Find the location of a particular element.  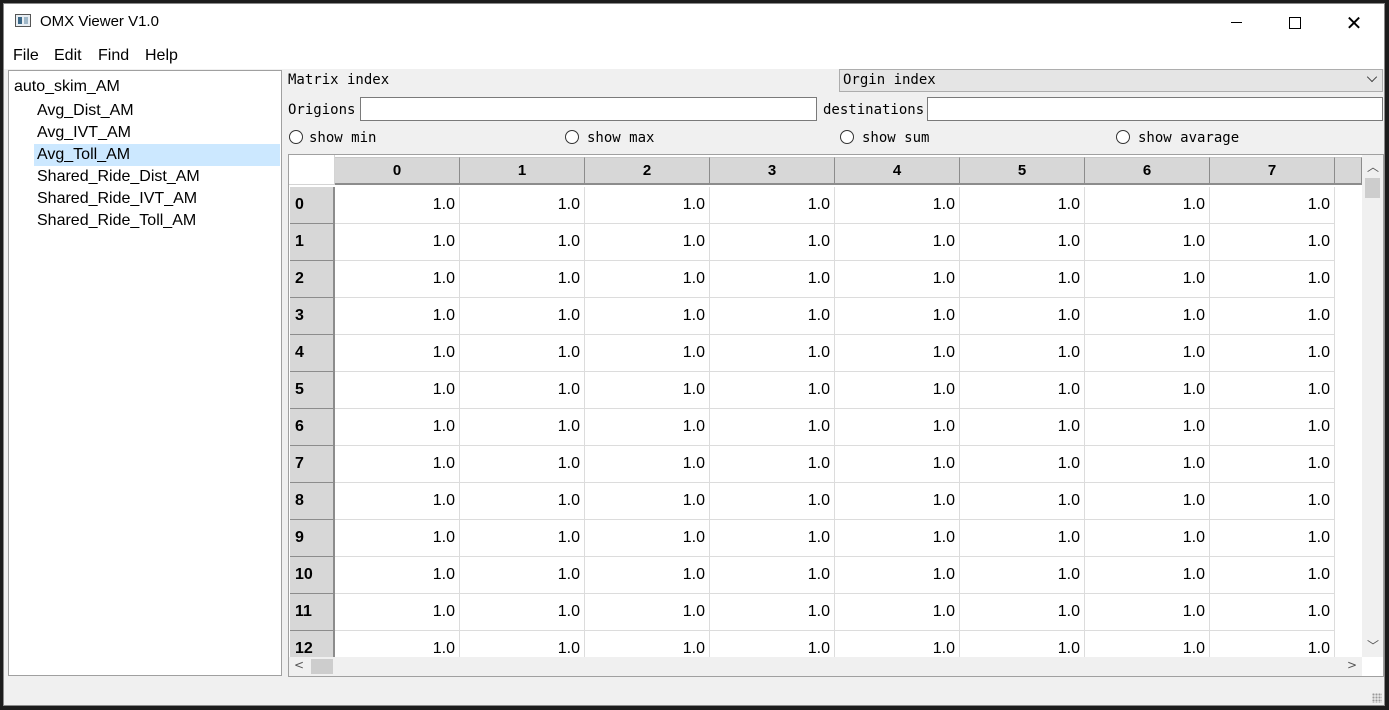

table-corner-button is located at coordinates (312, 170).